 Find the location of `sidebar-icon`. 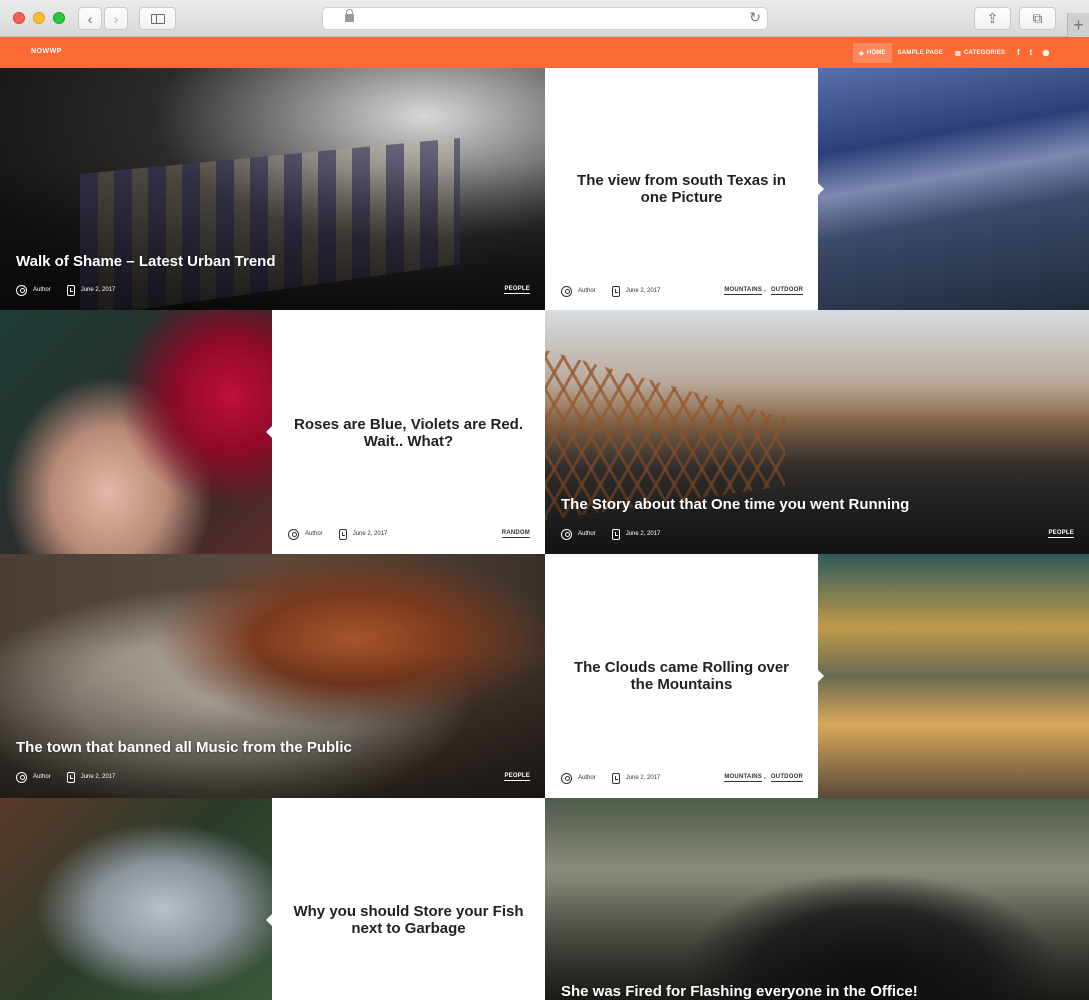

sidebar-icon is located at coordinates (157, 18).